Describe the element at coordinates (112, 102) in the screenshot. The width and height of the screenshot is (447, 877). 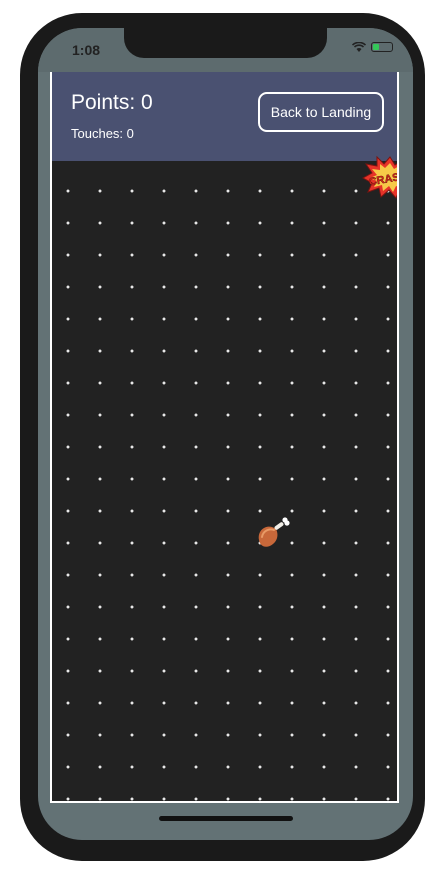
I see `points-label: Points: 0` at that location.